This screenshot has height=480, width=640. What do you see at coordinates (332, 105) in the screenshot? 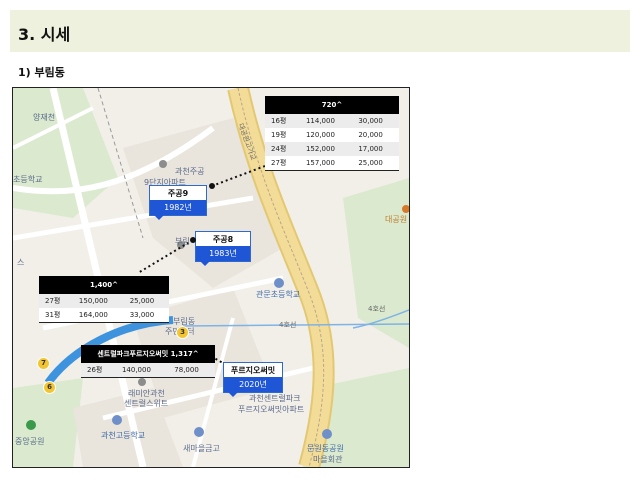
I see `price-table-header: 720^` at bounding box center [332, 105].